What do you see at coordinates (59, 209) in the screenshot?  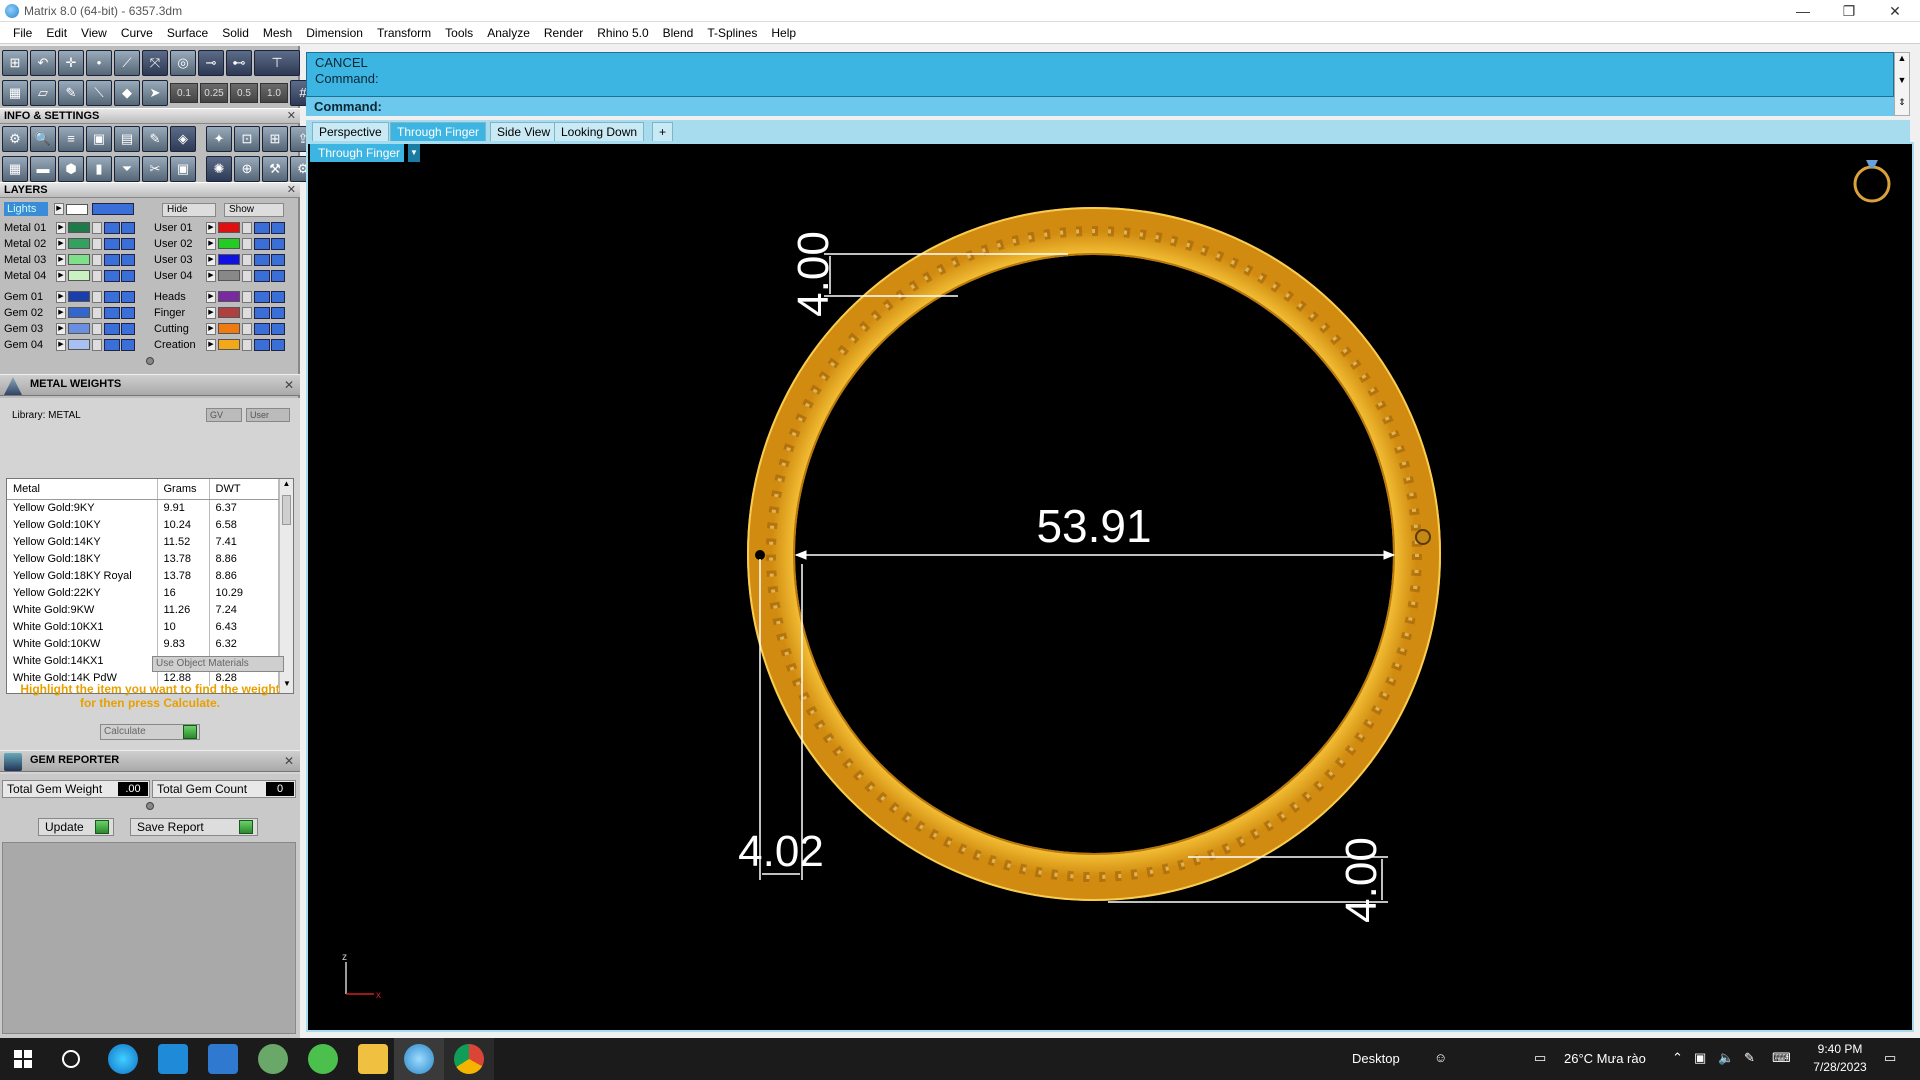 I see `layer-arrow: ▶` at bounding box center [59, 209].